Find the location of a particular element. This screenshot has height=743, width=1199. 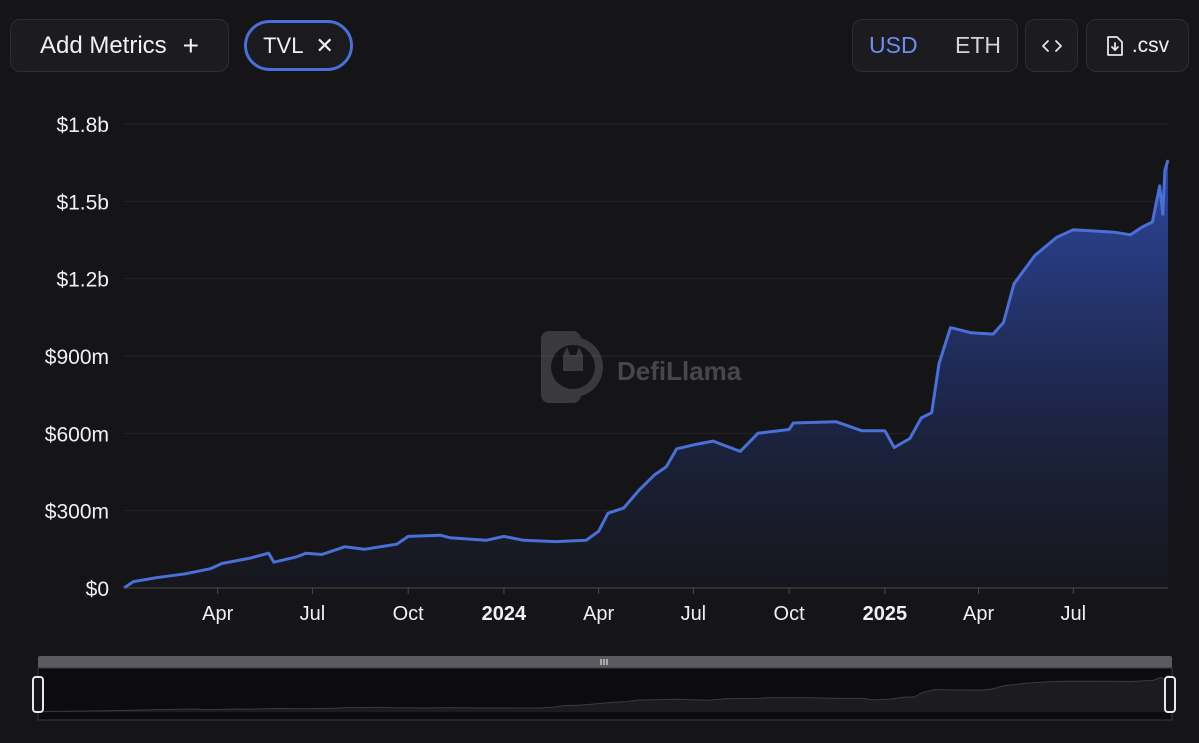

watermark-text: DefiLlama is located at coordinates (679, 371).